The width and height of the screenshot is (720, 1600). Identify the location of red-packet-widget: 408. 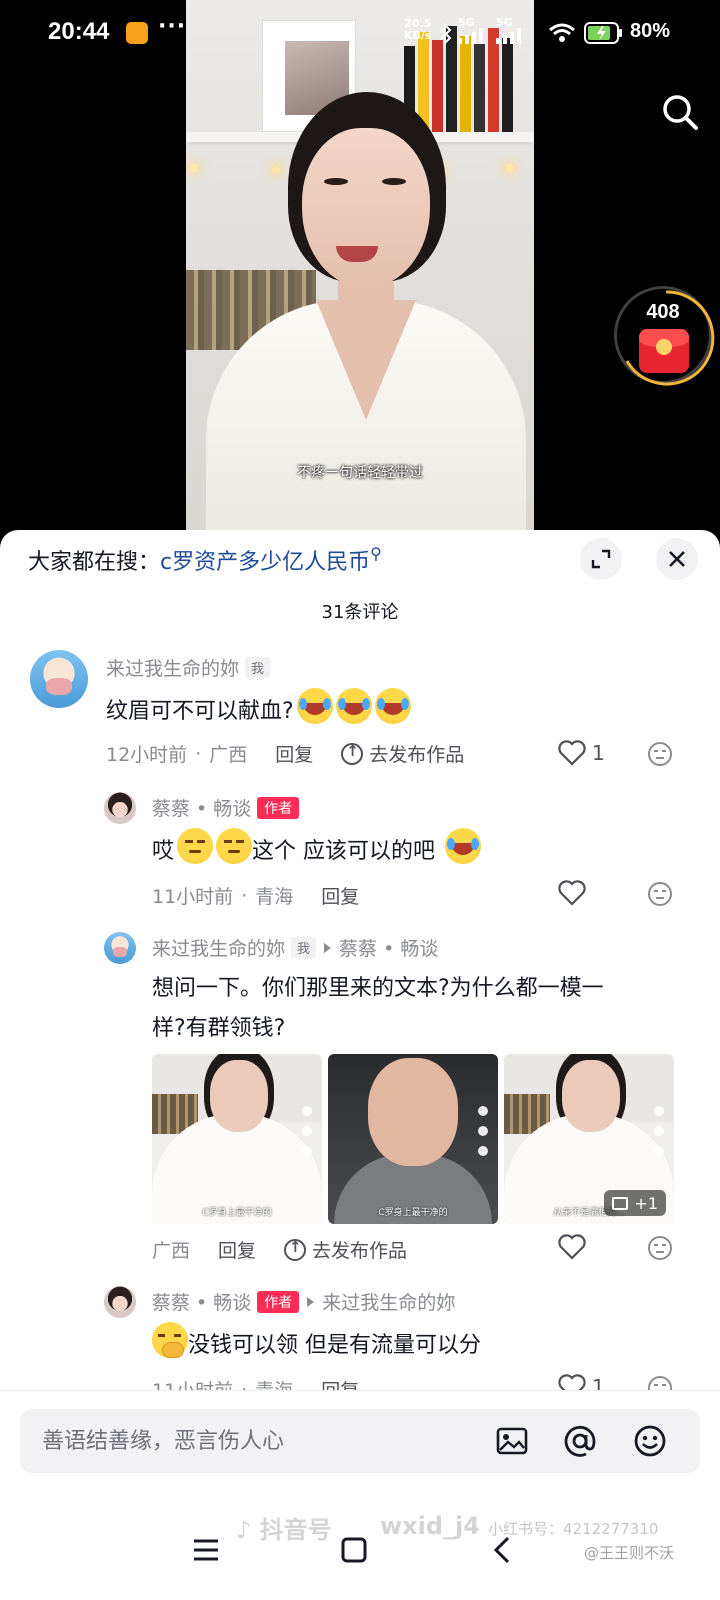
(664, 336).